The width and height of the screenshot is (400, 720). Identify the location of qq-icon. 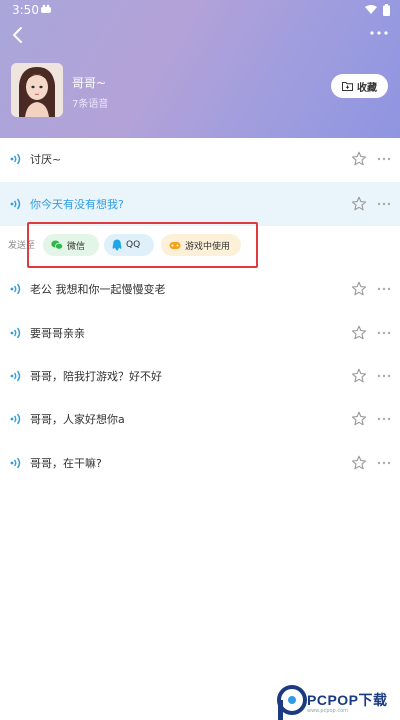
(117, 245).